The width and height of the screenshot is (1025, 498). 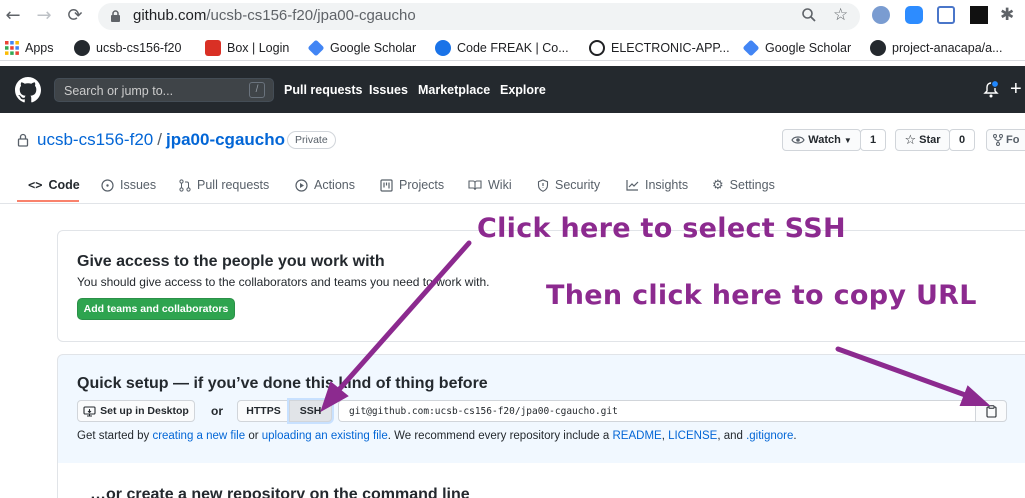 I want to click on nav-marketplace: Marketplace, so click(x=454, y=90).